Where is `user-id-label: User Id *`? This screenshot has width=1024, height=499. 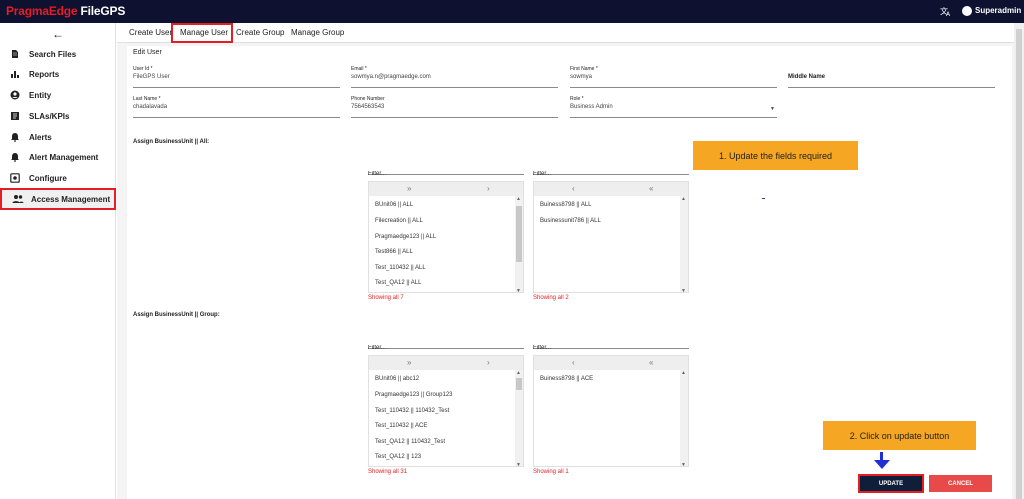
user-id-label: User Id * is located at coordinates (143, 69).